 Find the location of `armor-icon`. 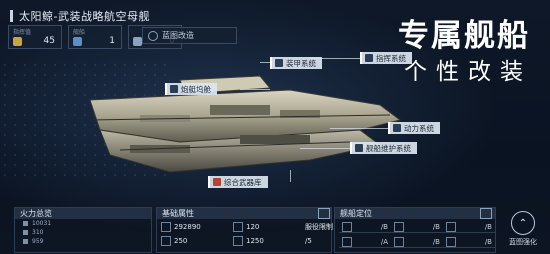

armor-icon is located at coordinates (166, 241).